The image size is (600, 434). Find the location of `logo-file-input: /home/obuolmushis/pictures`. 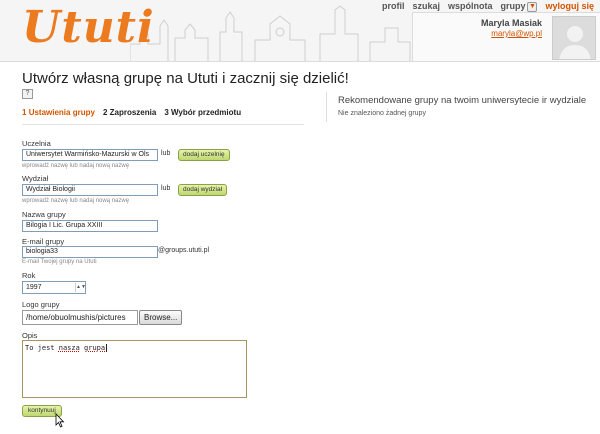

logo-file-input: /home/obuolmushis/pictures is located at coordinates (80, 317).